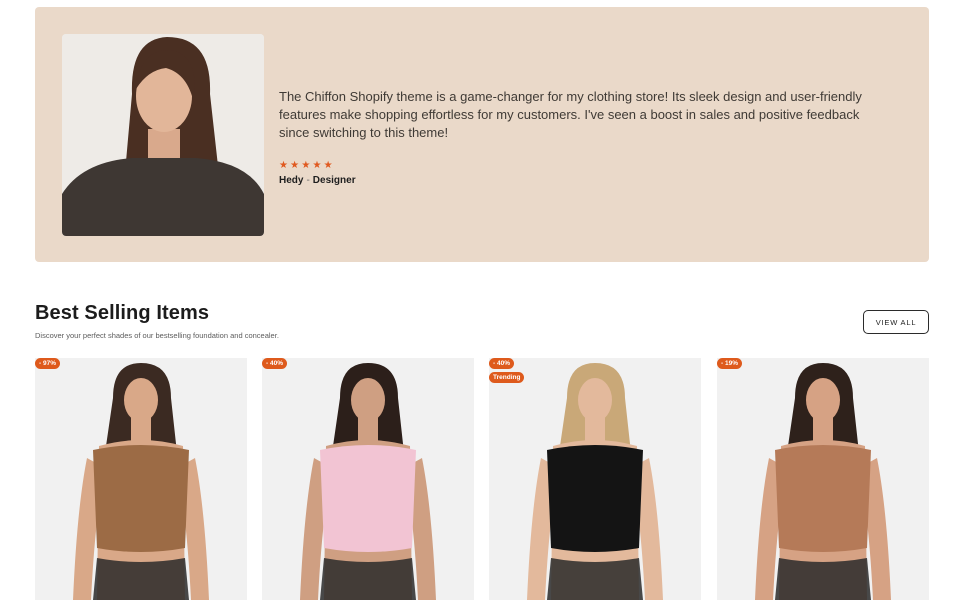 Image resolution: width=965 pixels, height=600 pixels. I want to click on testimonial-photo, so click(163, 135).